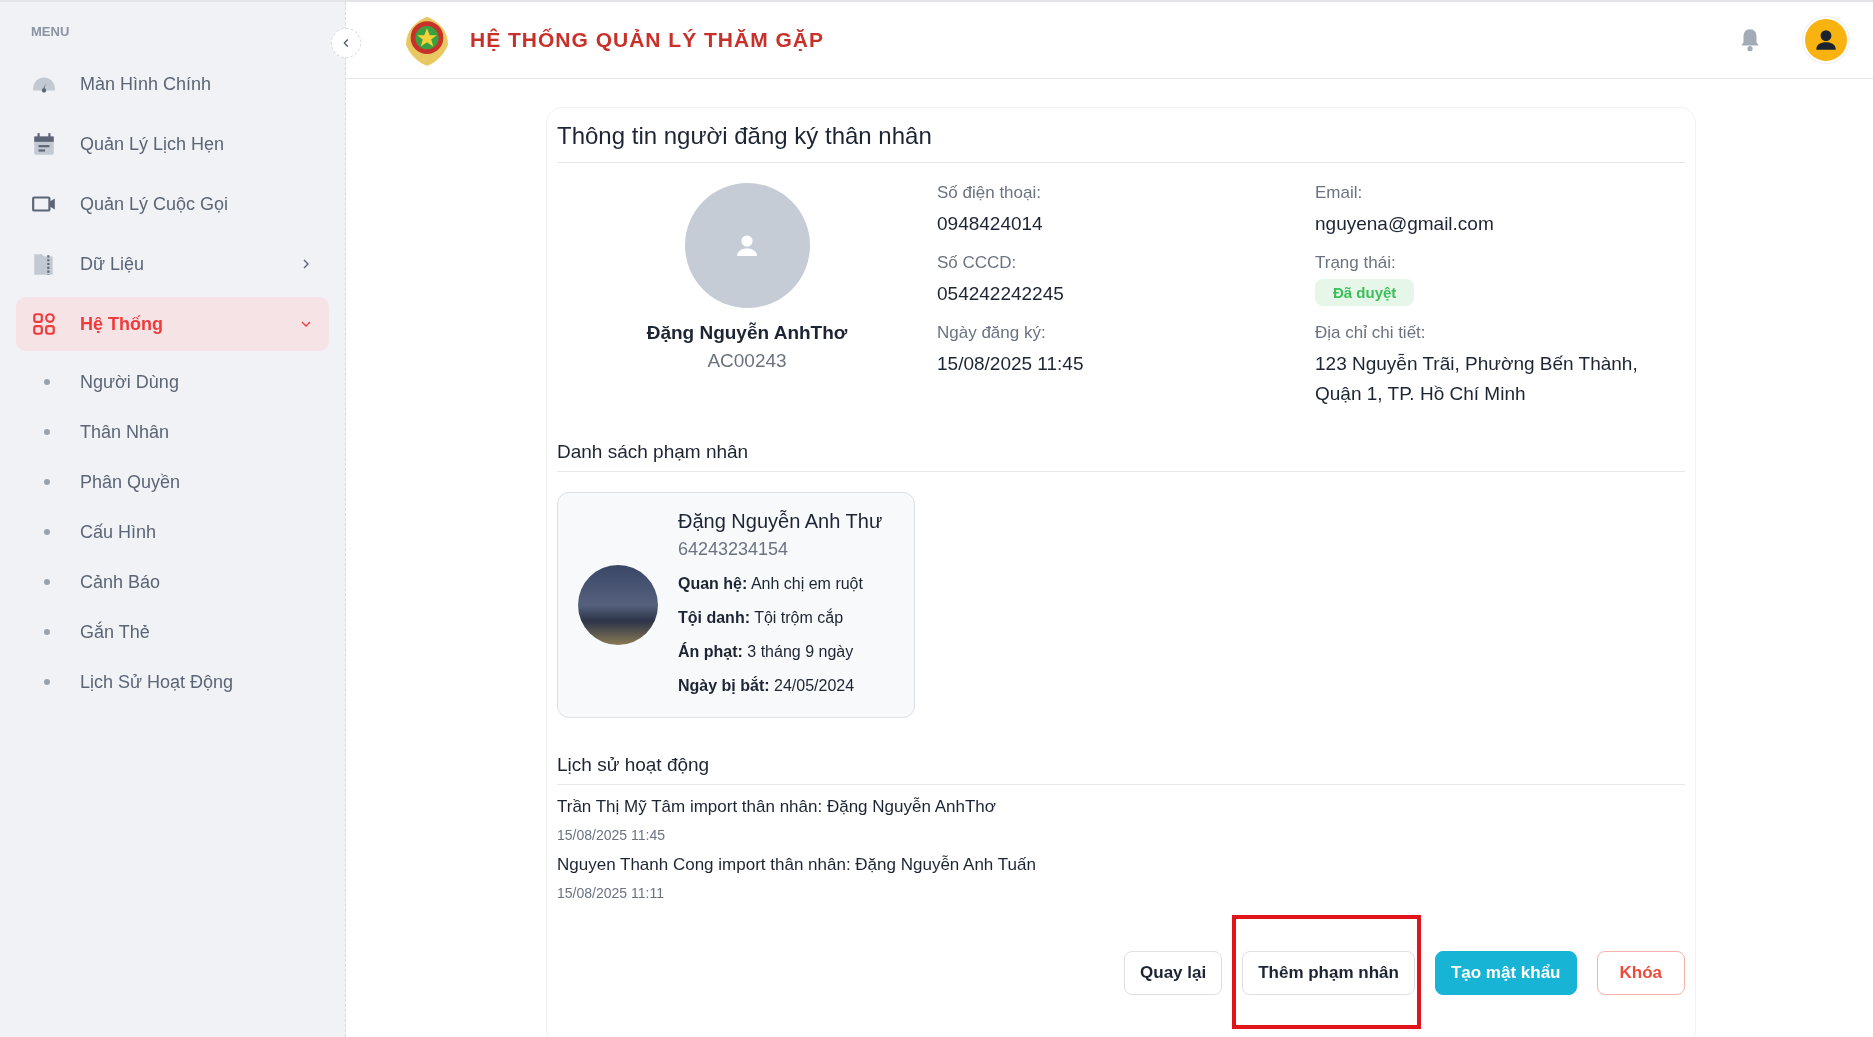  What do you see at coordinates (1121, 140) in the screenshot?
I see `section-title: Thông tin người đăng ký thân nhân` at bounding box center [1121, 140].